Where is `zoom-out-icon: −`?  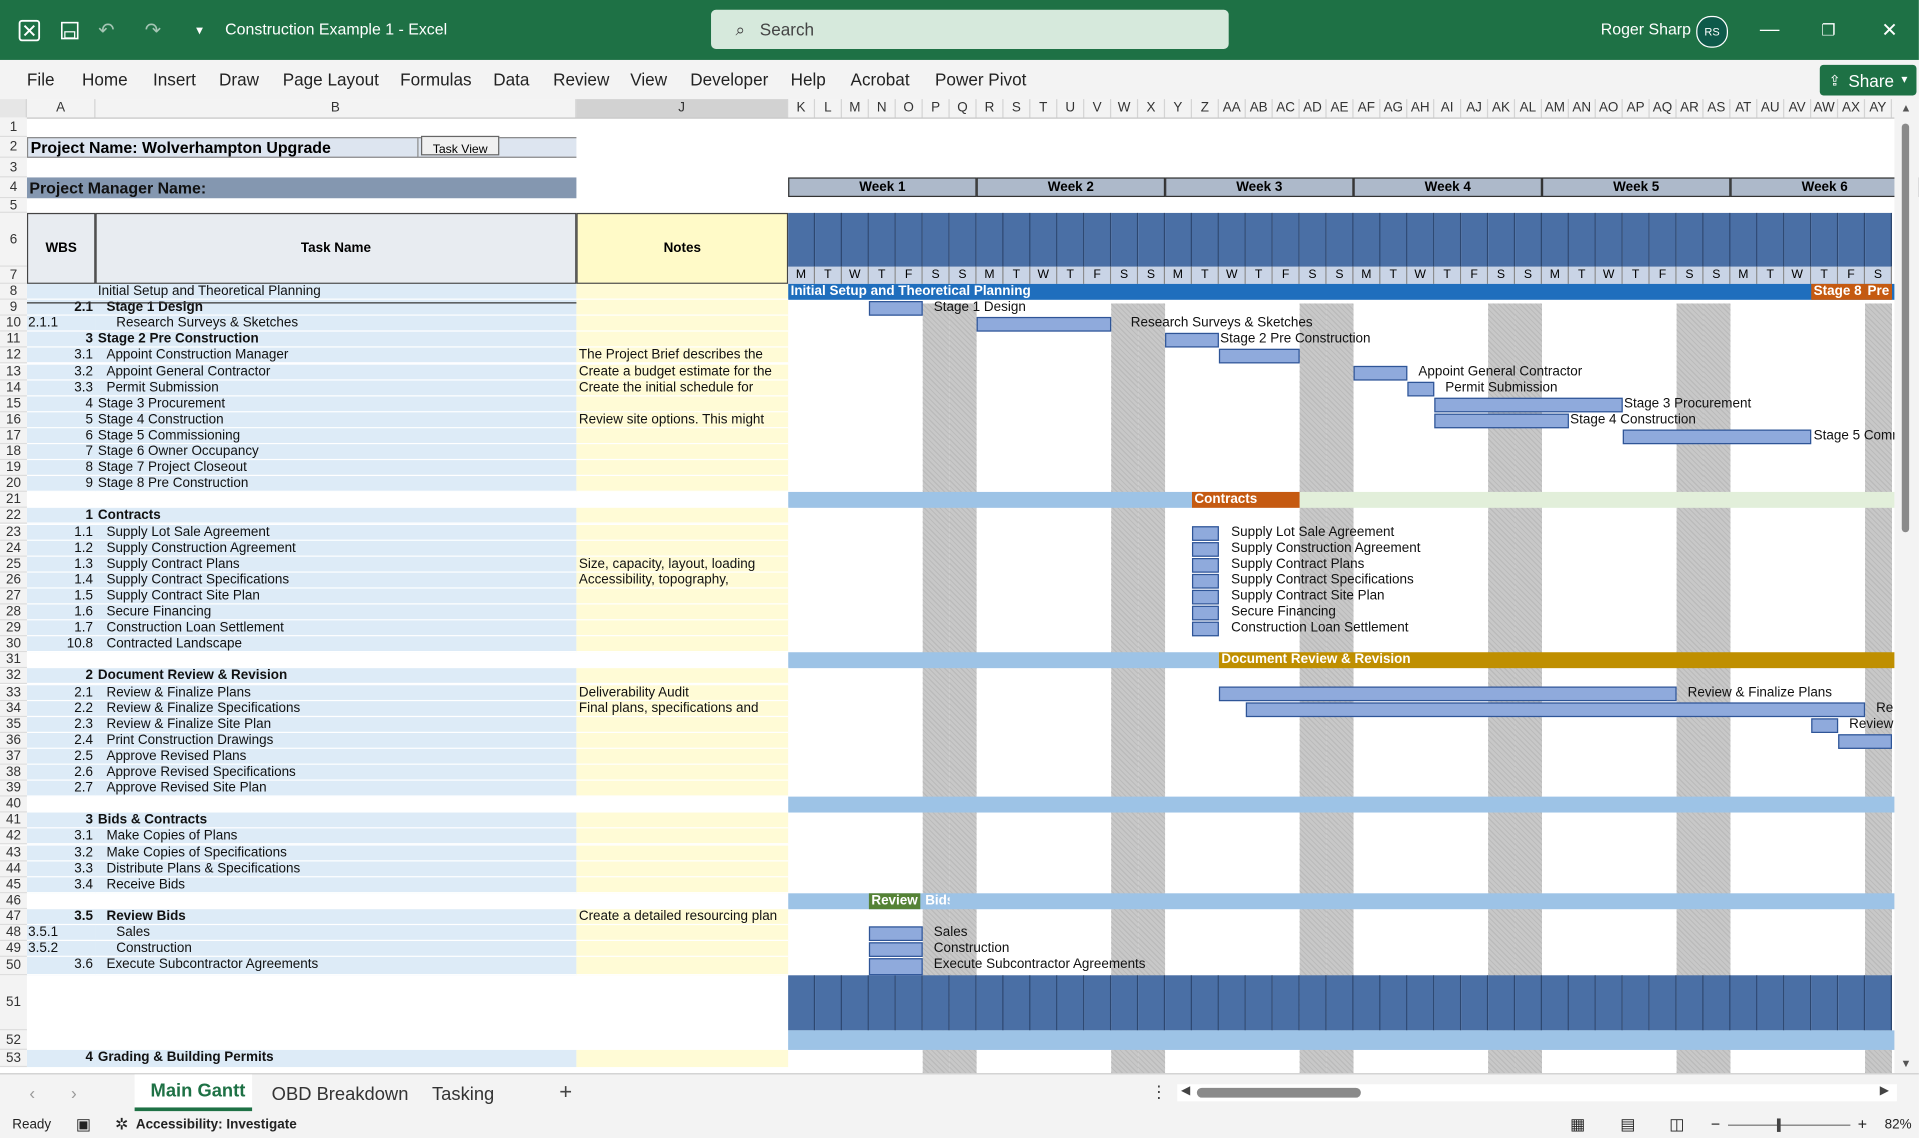
zoom-out-icon: − is located at coordinates (1715, 1124).